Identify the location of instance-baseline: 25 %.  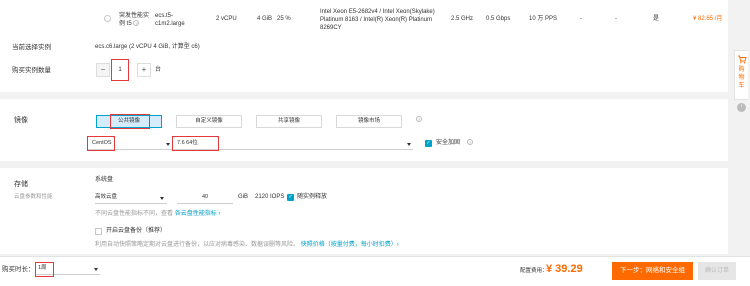
(284, 19).